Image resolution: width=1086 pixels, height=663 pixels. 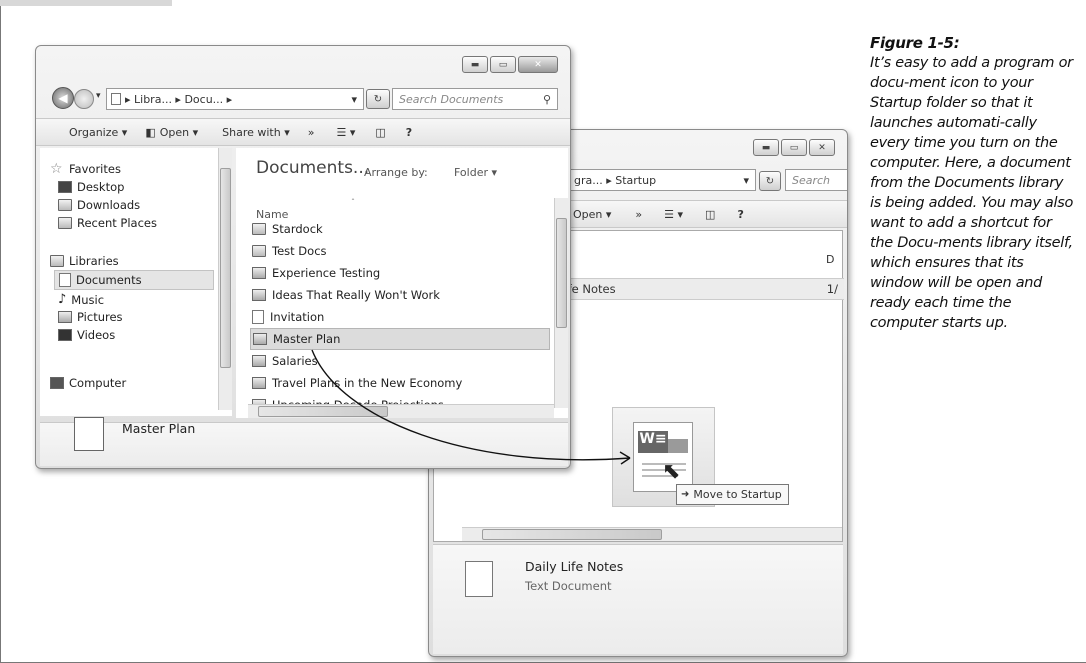 What do you see at coordinates (316, 273) in the screenshot?
I see `file-row-experience-testing: Experience Testing` at bounding box center [316, 273].